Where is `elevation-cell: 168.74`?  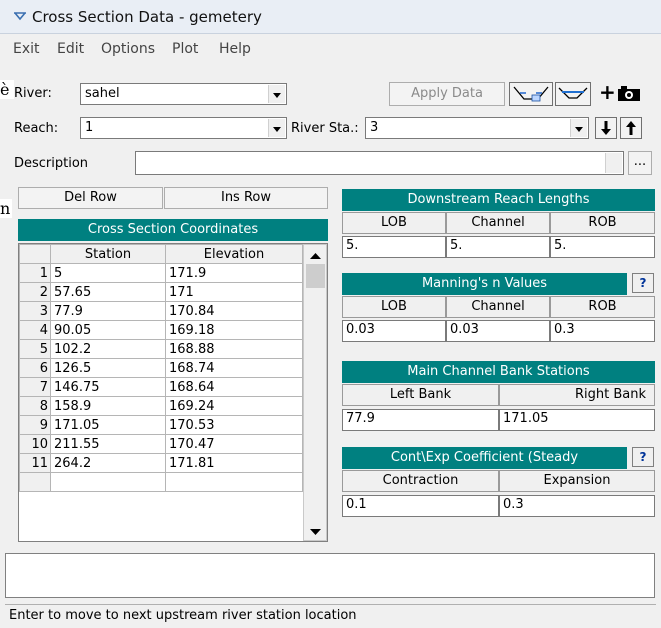 elevation-cell: 168.74 is located at coordinates (234, 368).